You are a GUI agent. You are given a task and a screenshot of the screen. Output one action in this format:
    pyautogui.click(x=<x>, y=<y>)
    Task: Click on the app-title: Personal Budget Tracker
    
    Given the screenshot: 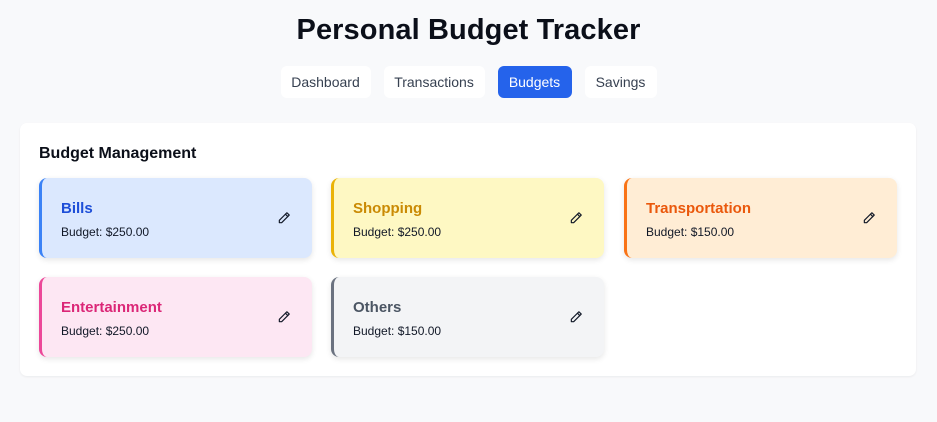 What is the action you would take?
    pyautogui.click(x=468, y=30)
    